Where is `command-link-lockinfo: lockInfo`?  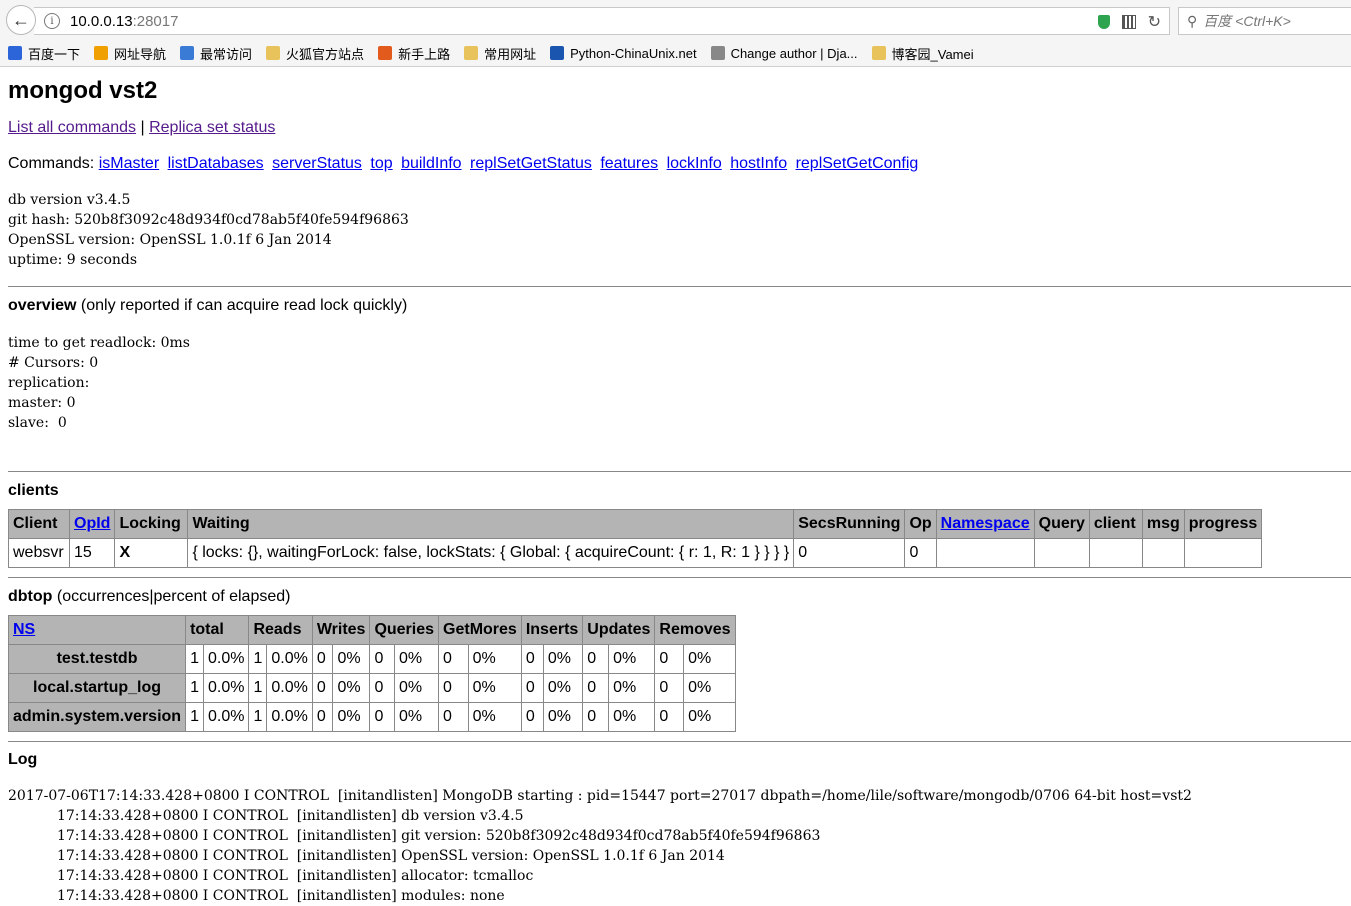
command-link-lockinfo: lockInfo is located at coordinates (694, 163).